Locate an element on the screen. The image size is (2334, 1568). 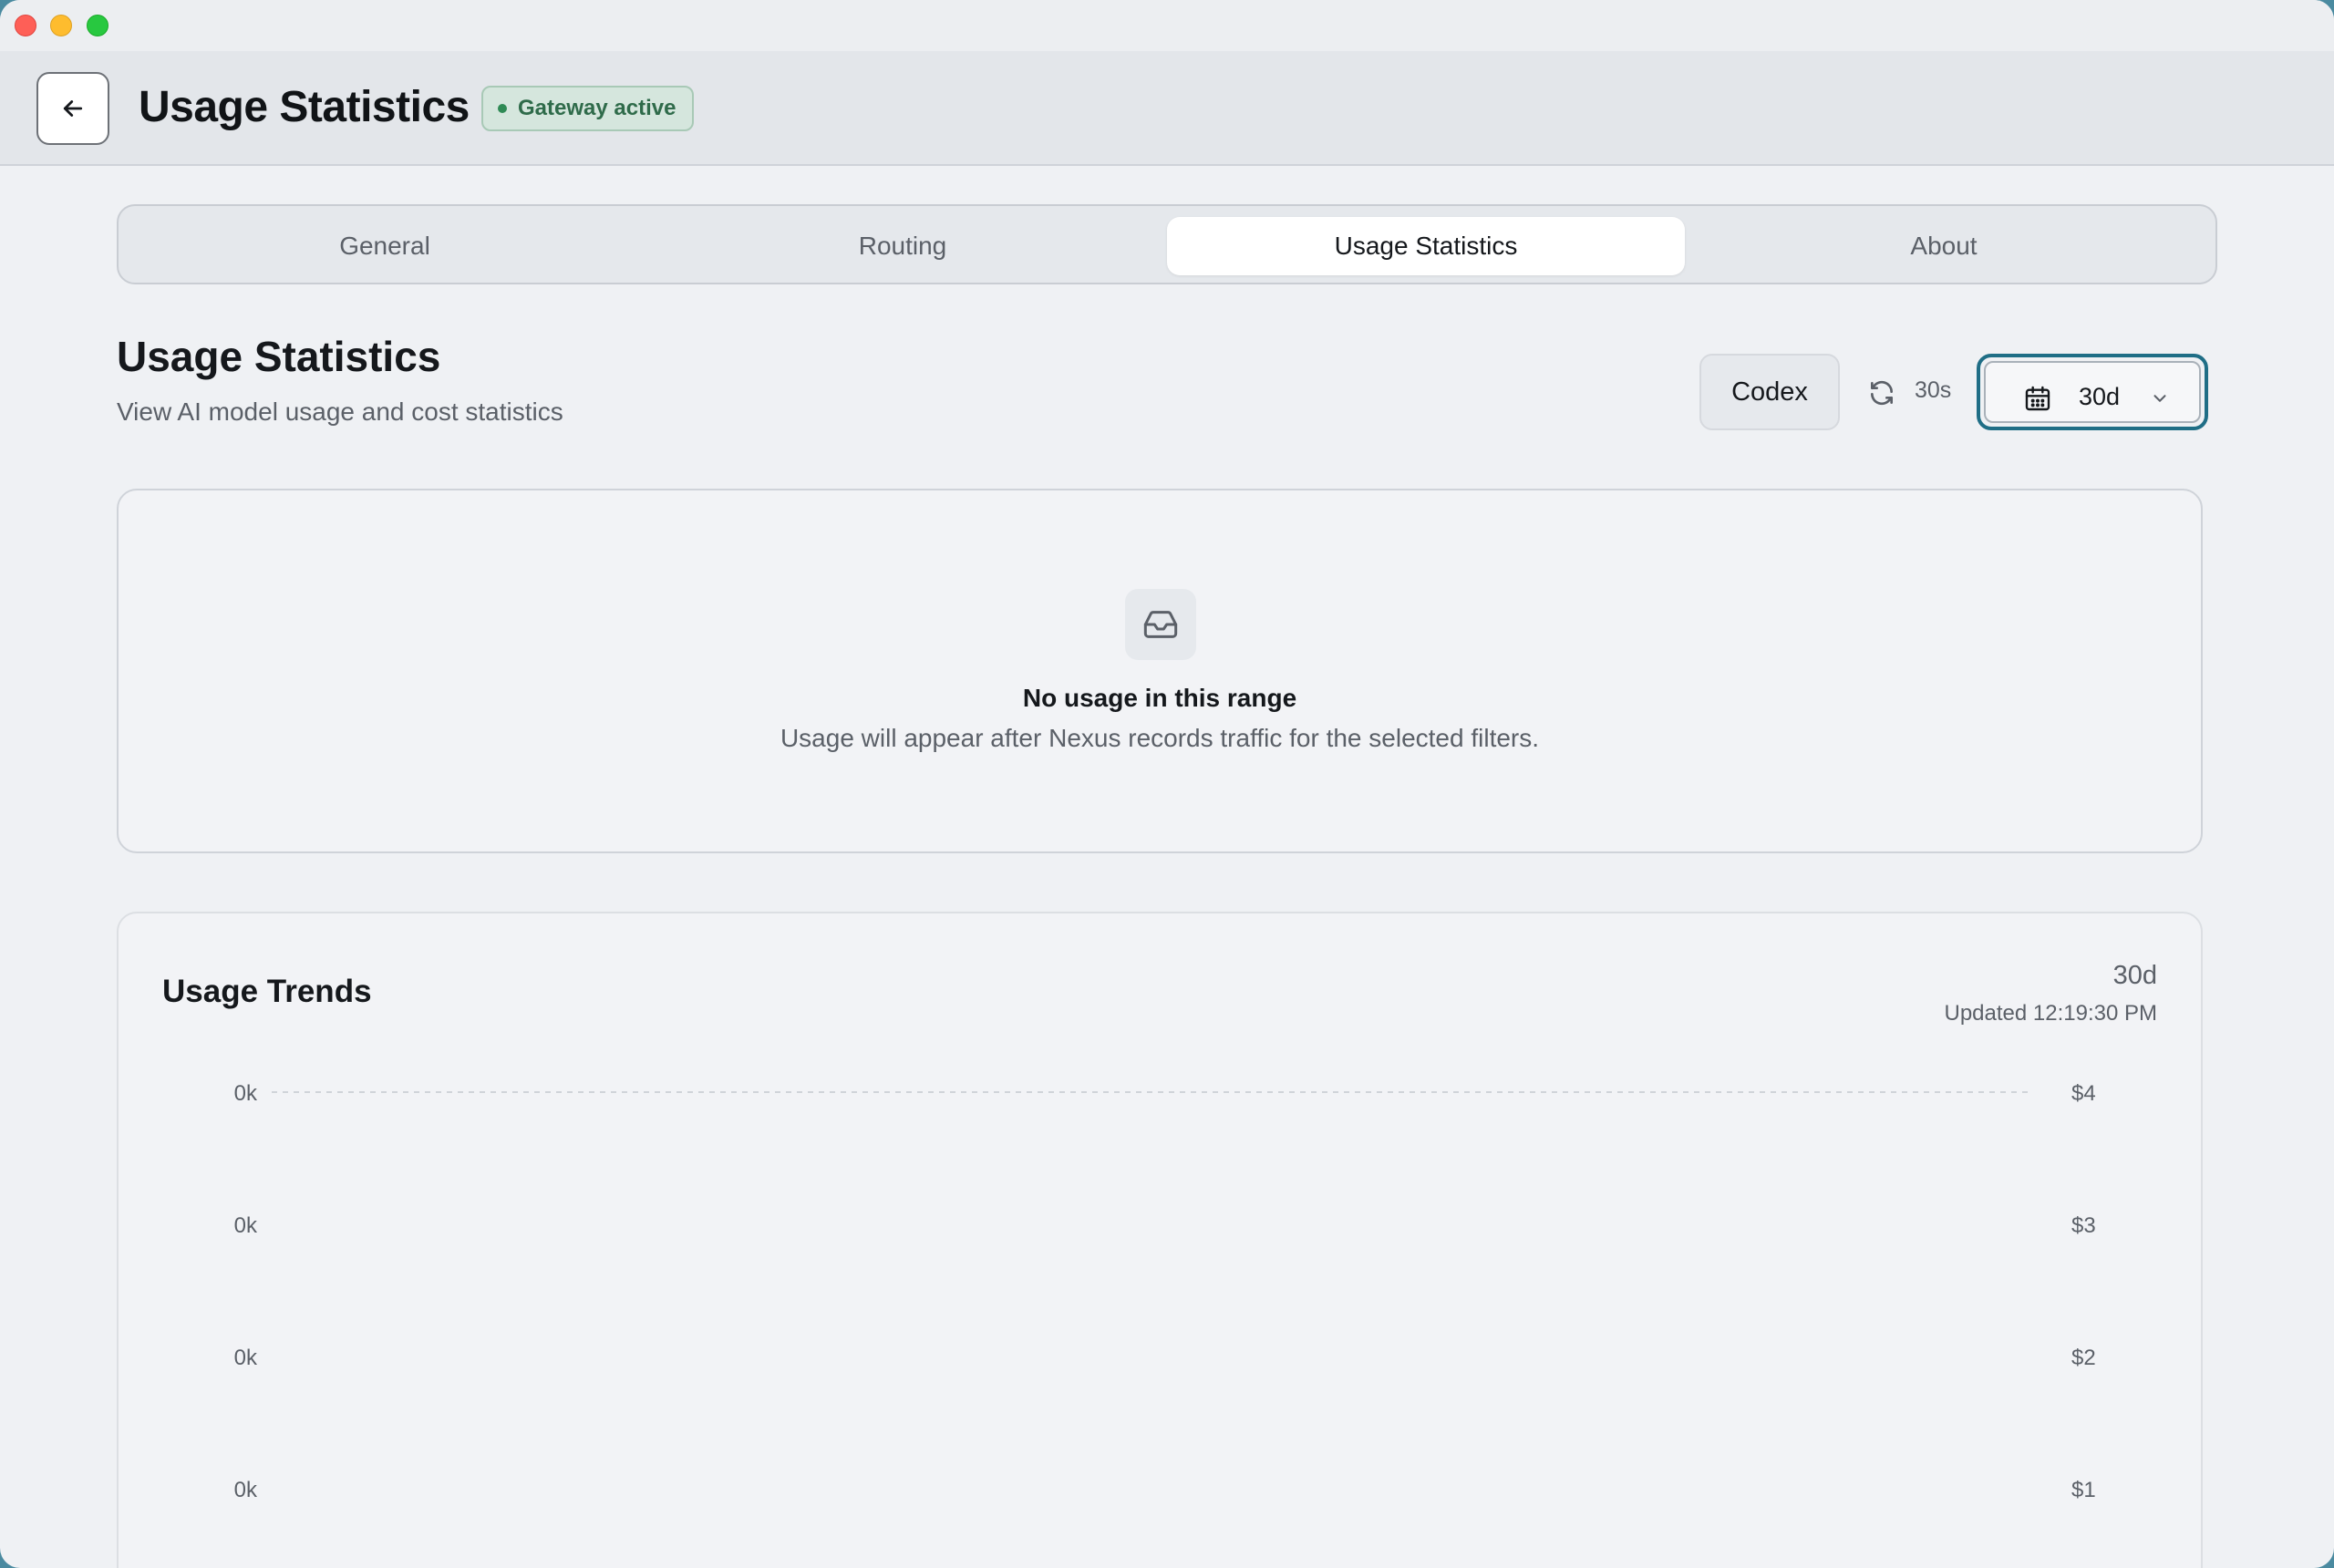
date-range-value: 30d is located at coordinates (2100, 396).